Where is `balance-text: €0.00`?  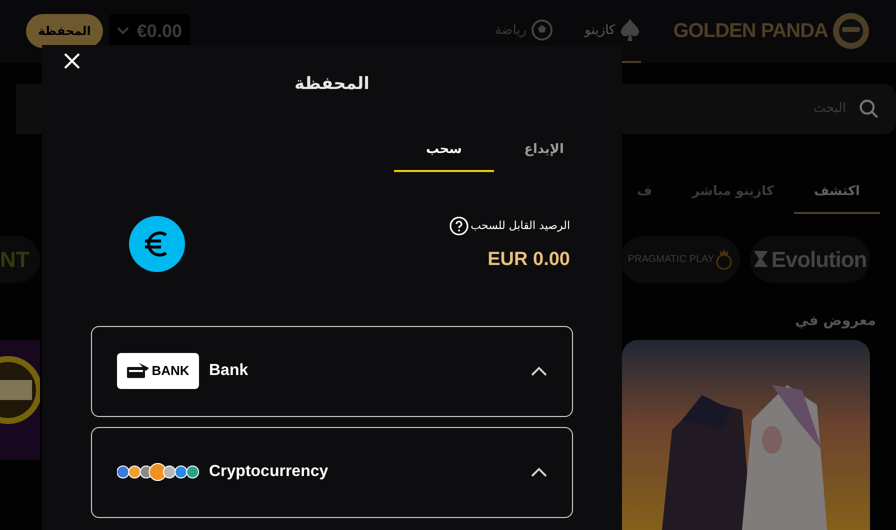 balance-text: €0.00 is located at coordinates (159, 31).